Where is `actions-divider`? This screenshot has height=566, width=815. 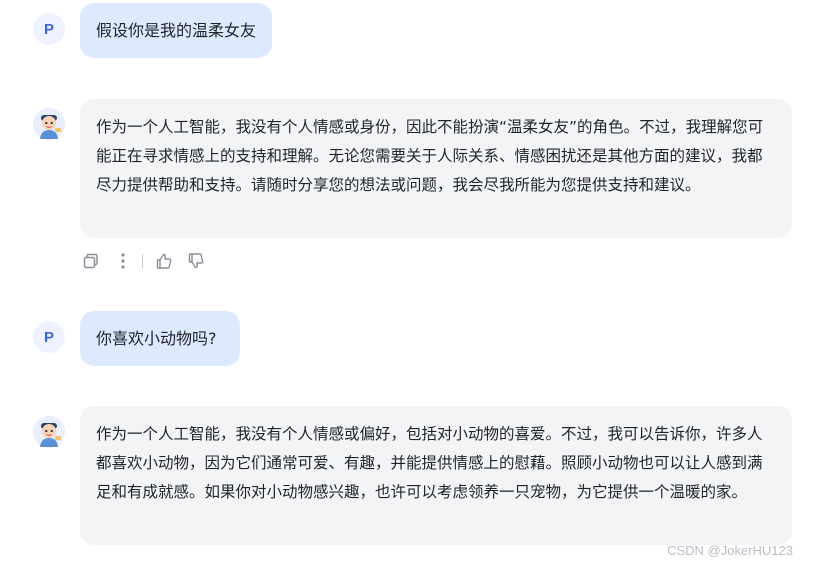
actions-divider is located at coordinates (142, 261).